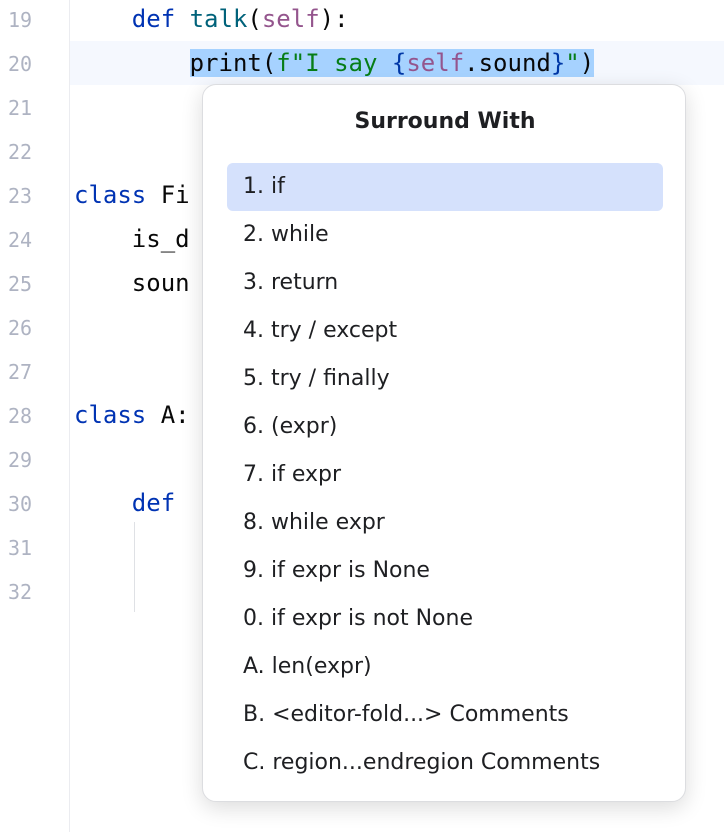 Image resolution: width=724 pixels, height=832 pixels. I want to click on indent-guide, so click(134, 567).